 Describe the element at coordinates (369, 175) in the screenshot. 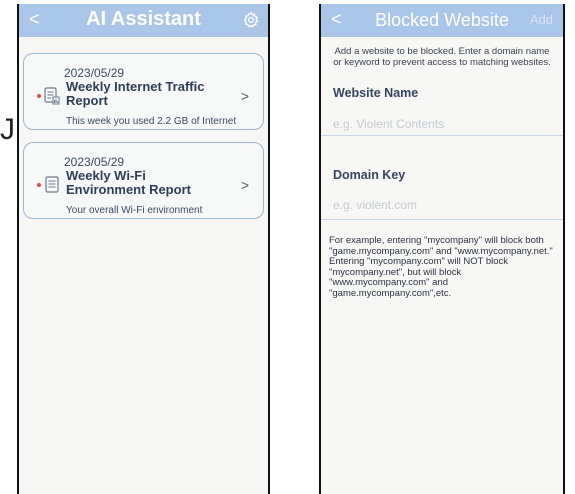

I see `domain-key-label: Domain Key` at that location.